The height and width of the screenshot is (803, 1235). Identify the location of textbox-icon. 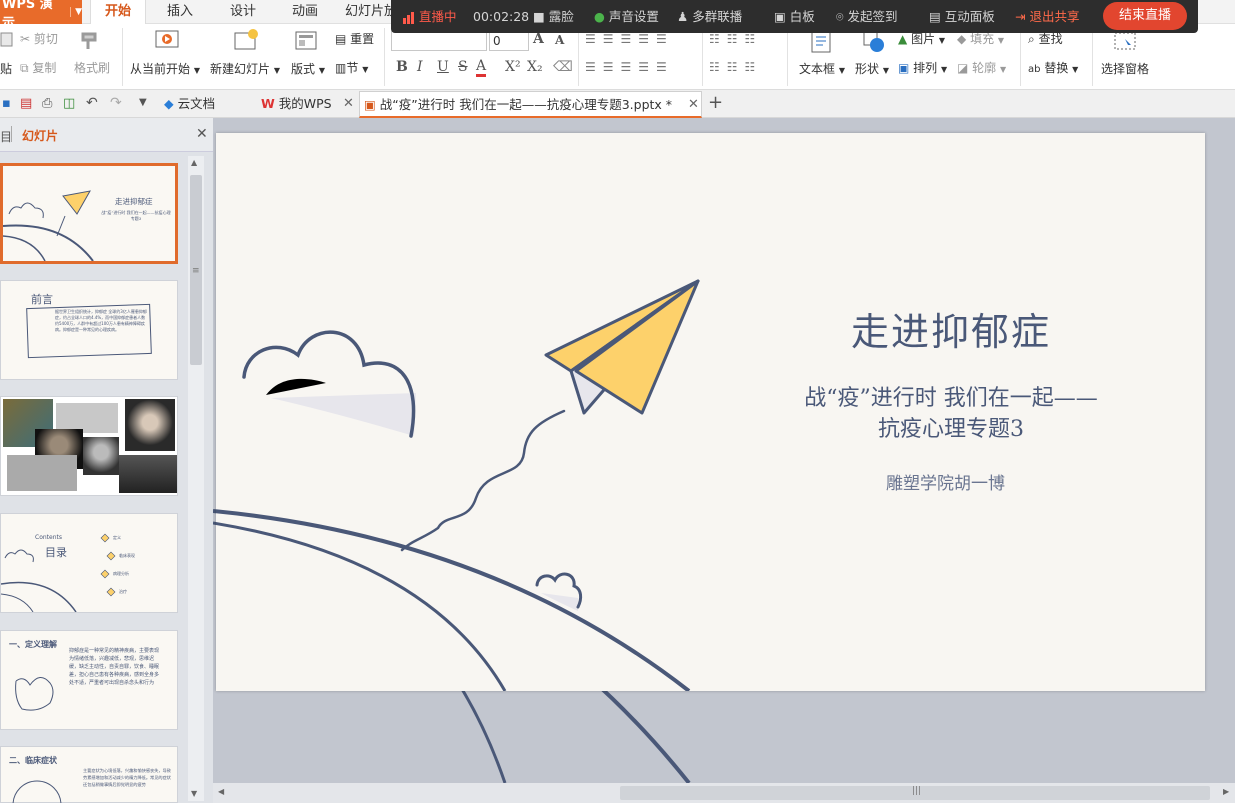
(822, 43).